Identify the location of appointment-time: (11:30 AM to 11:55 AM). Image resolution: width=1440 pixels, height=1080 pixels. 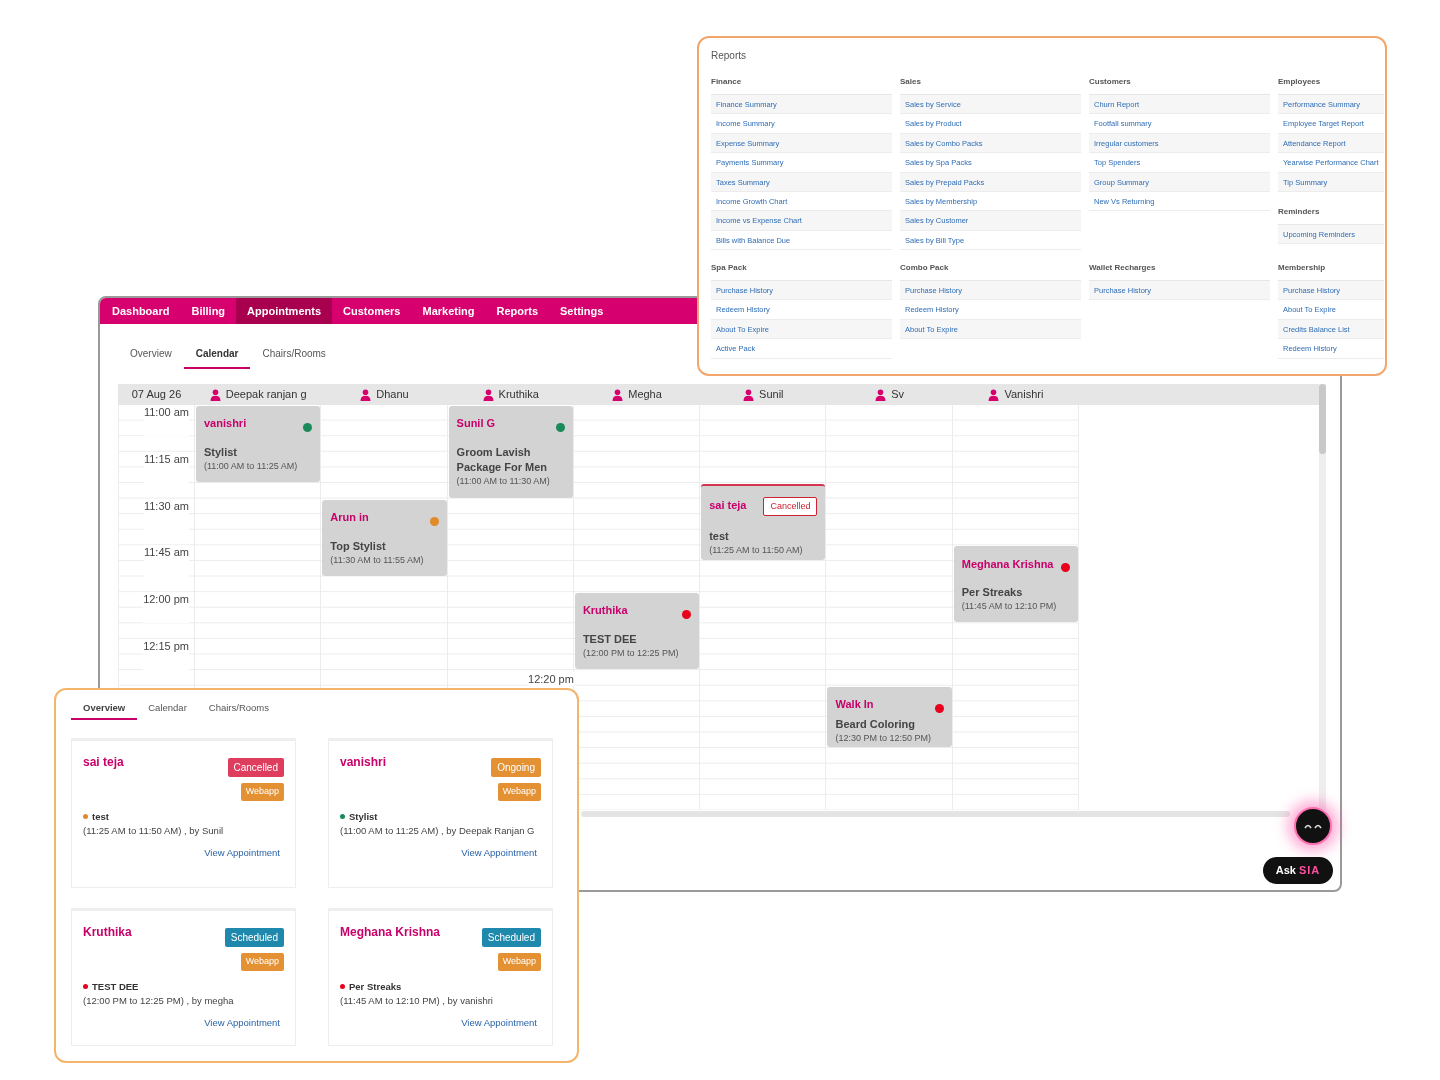
(377, 560).